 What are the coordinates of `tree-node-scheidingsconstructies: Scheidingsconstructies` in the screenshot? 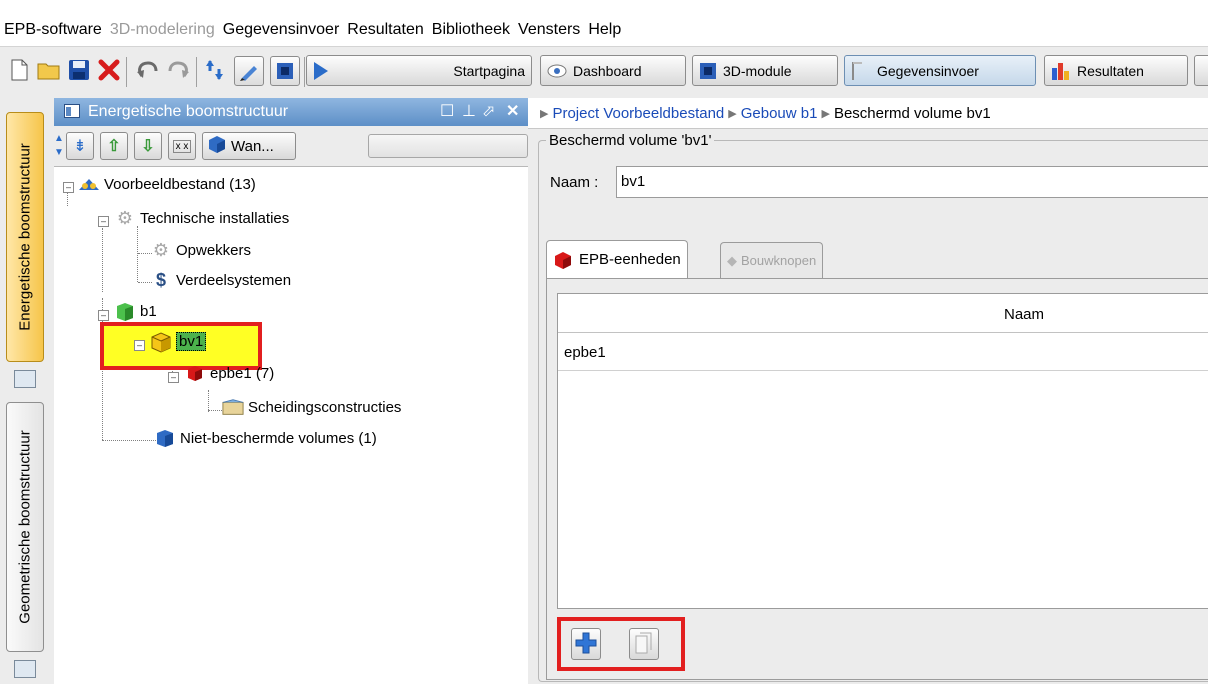 It's located at (311, 407).